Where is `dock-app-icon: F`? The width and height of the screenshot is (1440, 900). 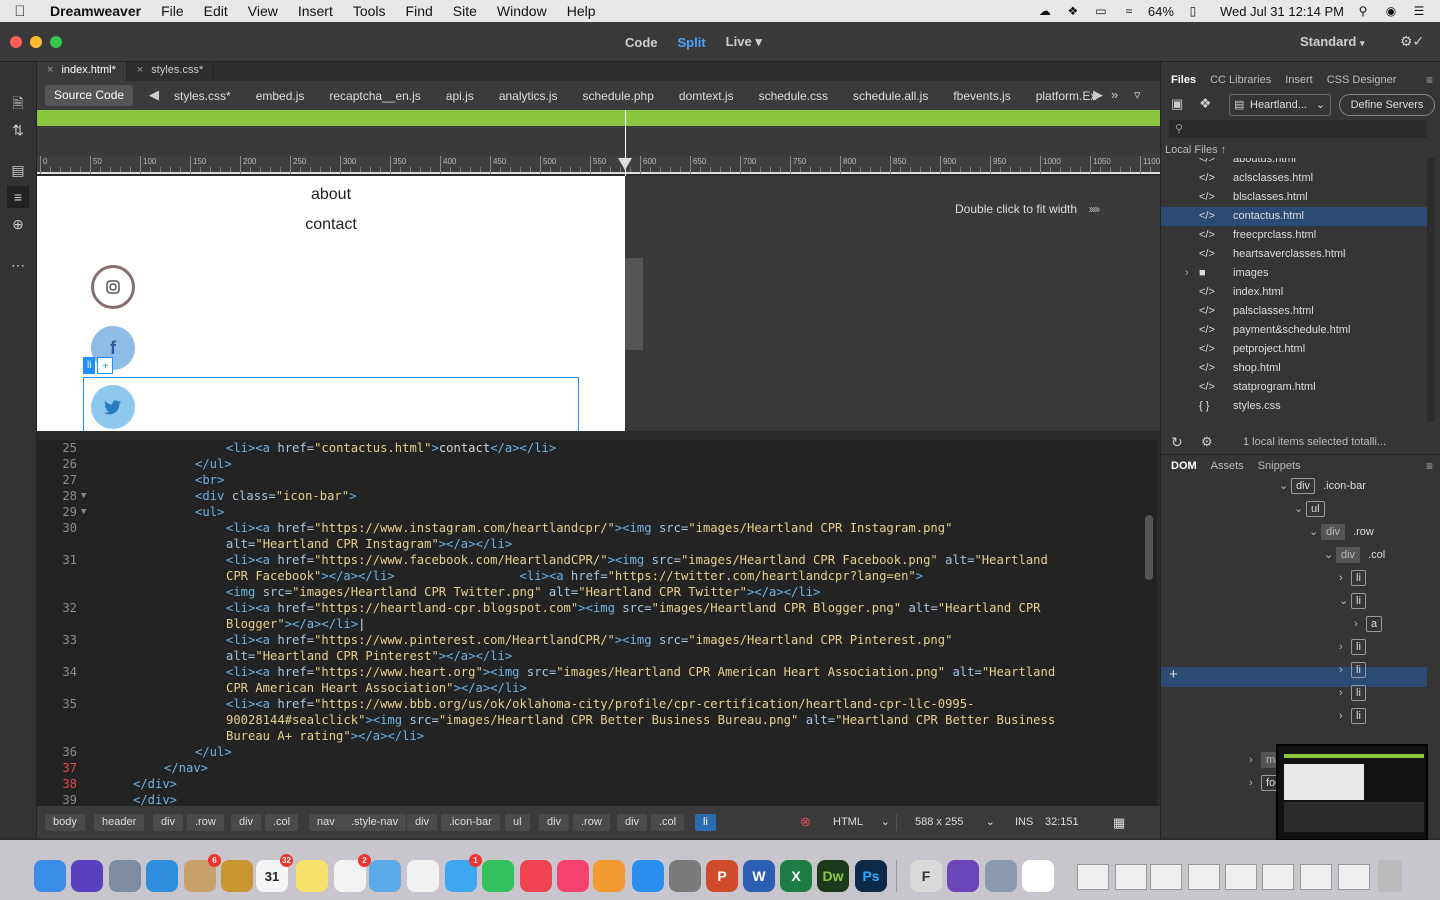
dock-app-icon: F is located at coordinates (926, 876).